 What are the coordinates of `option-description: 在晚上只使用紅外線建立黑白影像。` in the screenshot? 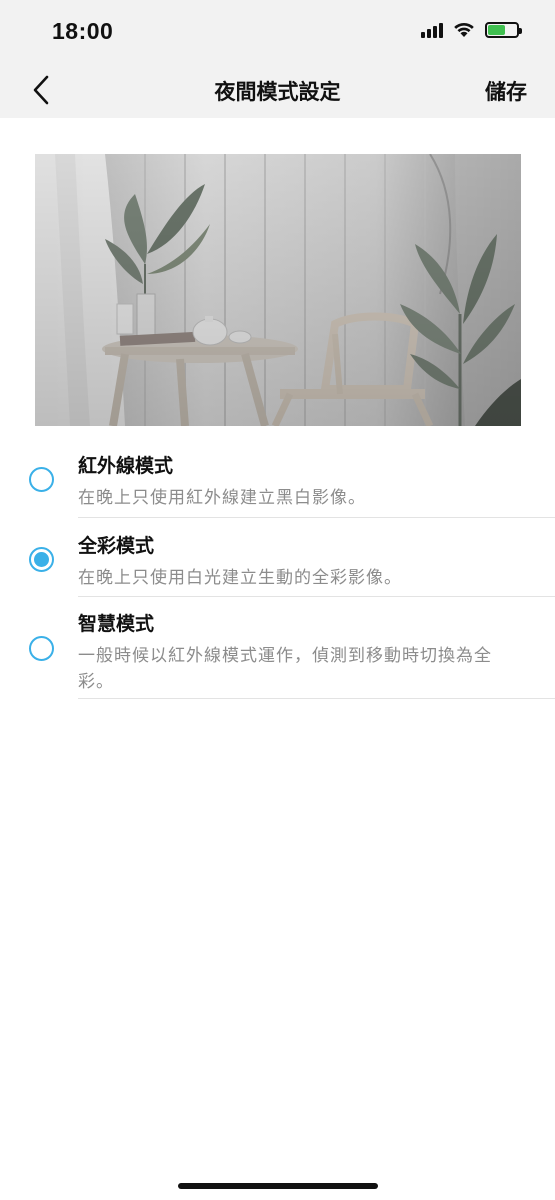 It's located at (222, 498).